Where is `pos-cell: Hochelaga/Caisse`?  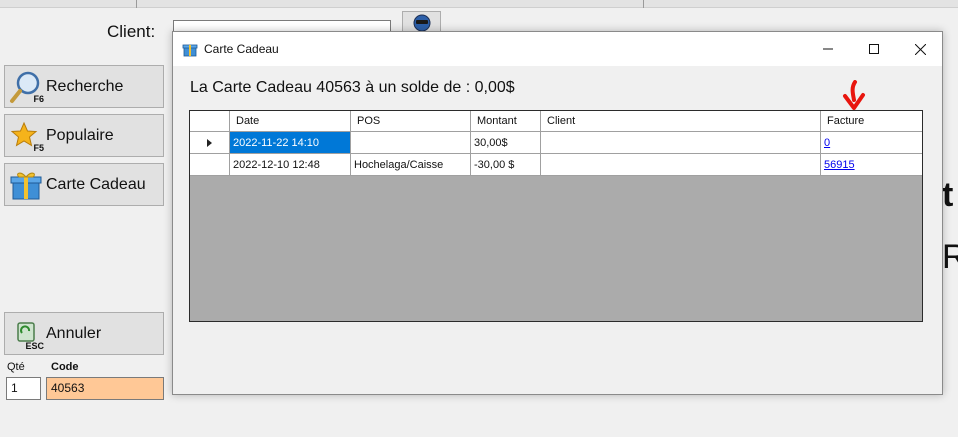
pos-cell: Hochelaga/Caisse is located at coordinates (411, 165).